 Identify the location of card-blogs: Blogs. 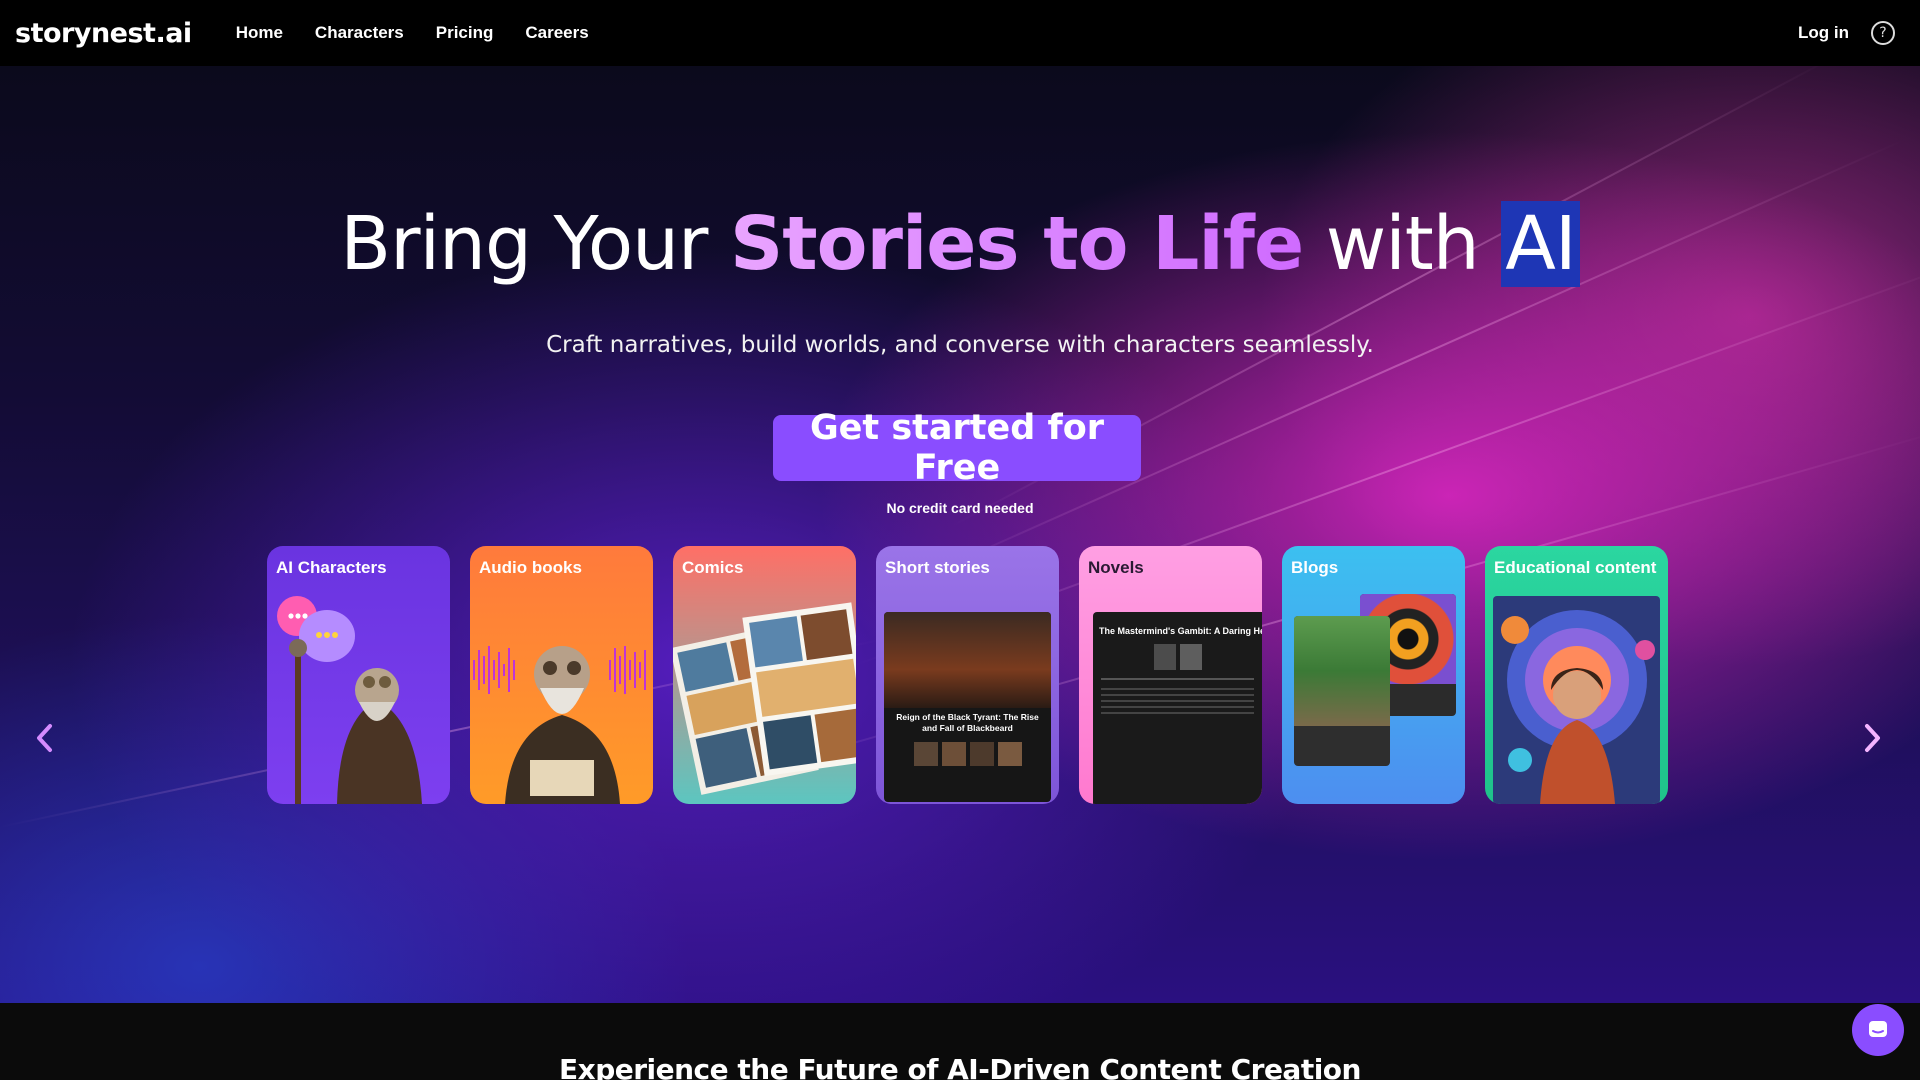
(1373, 675).